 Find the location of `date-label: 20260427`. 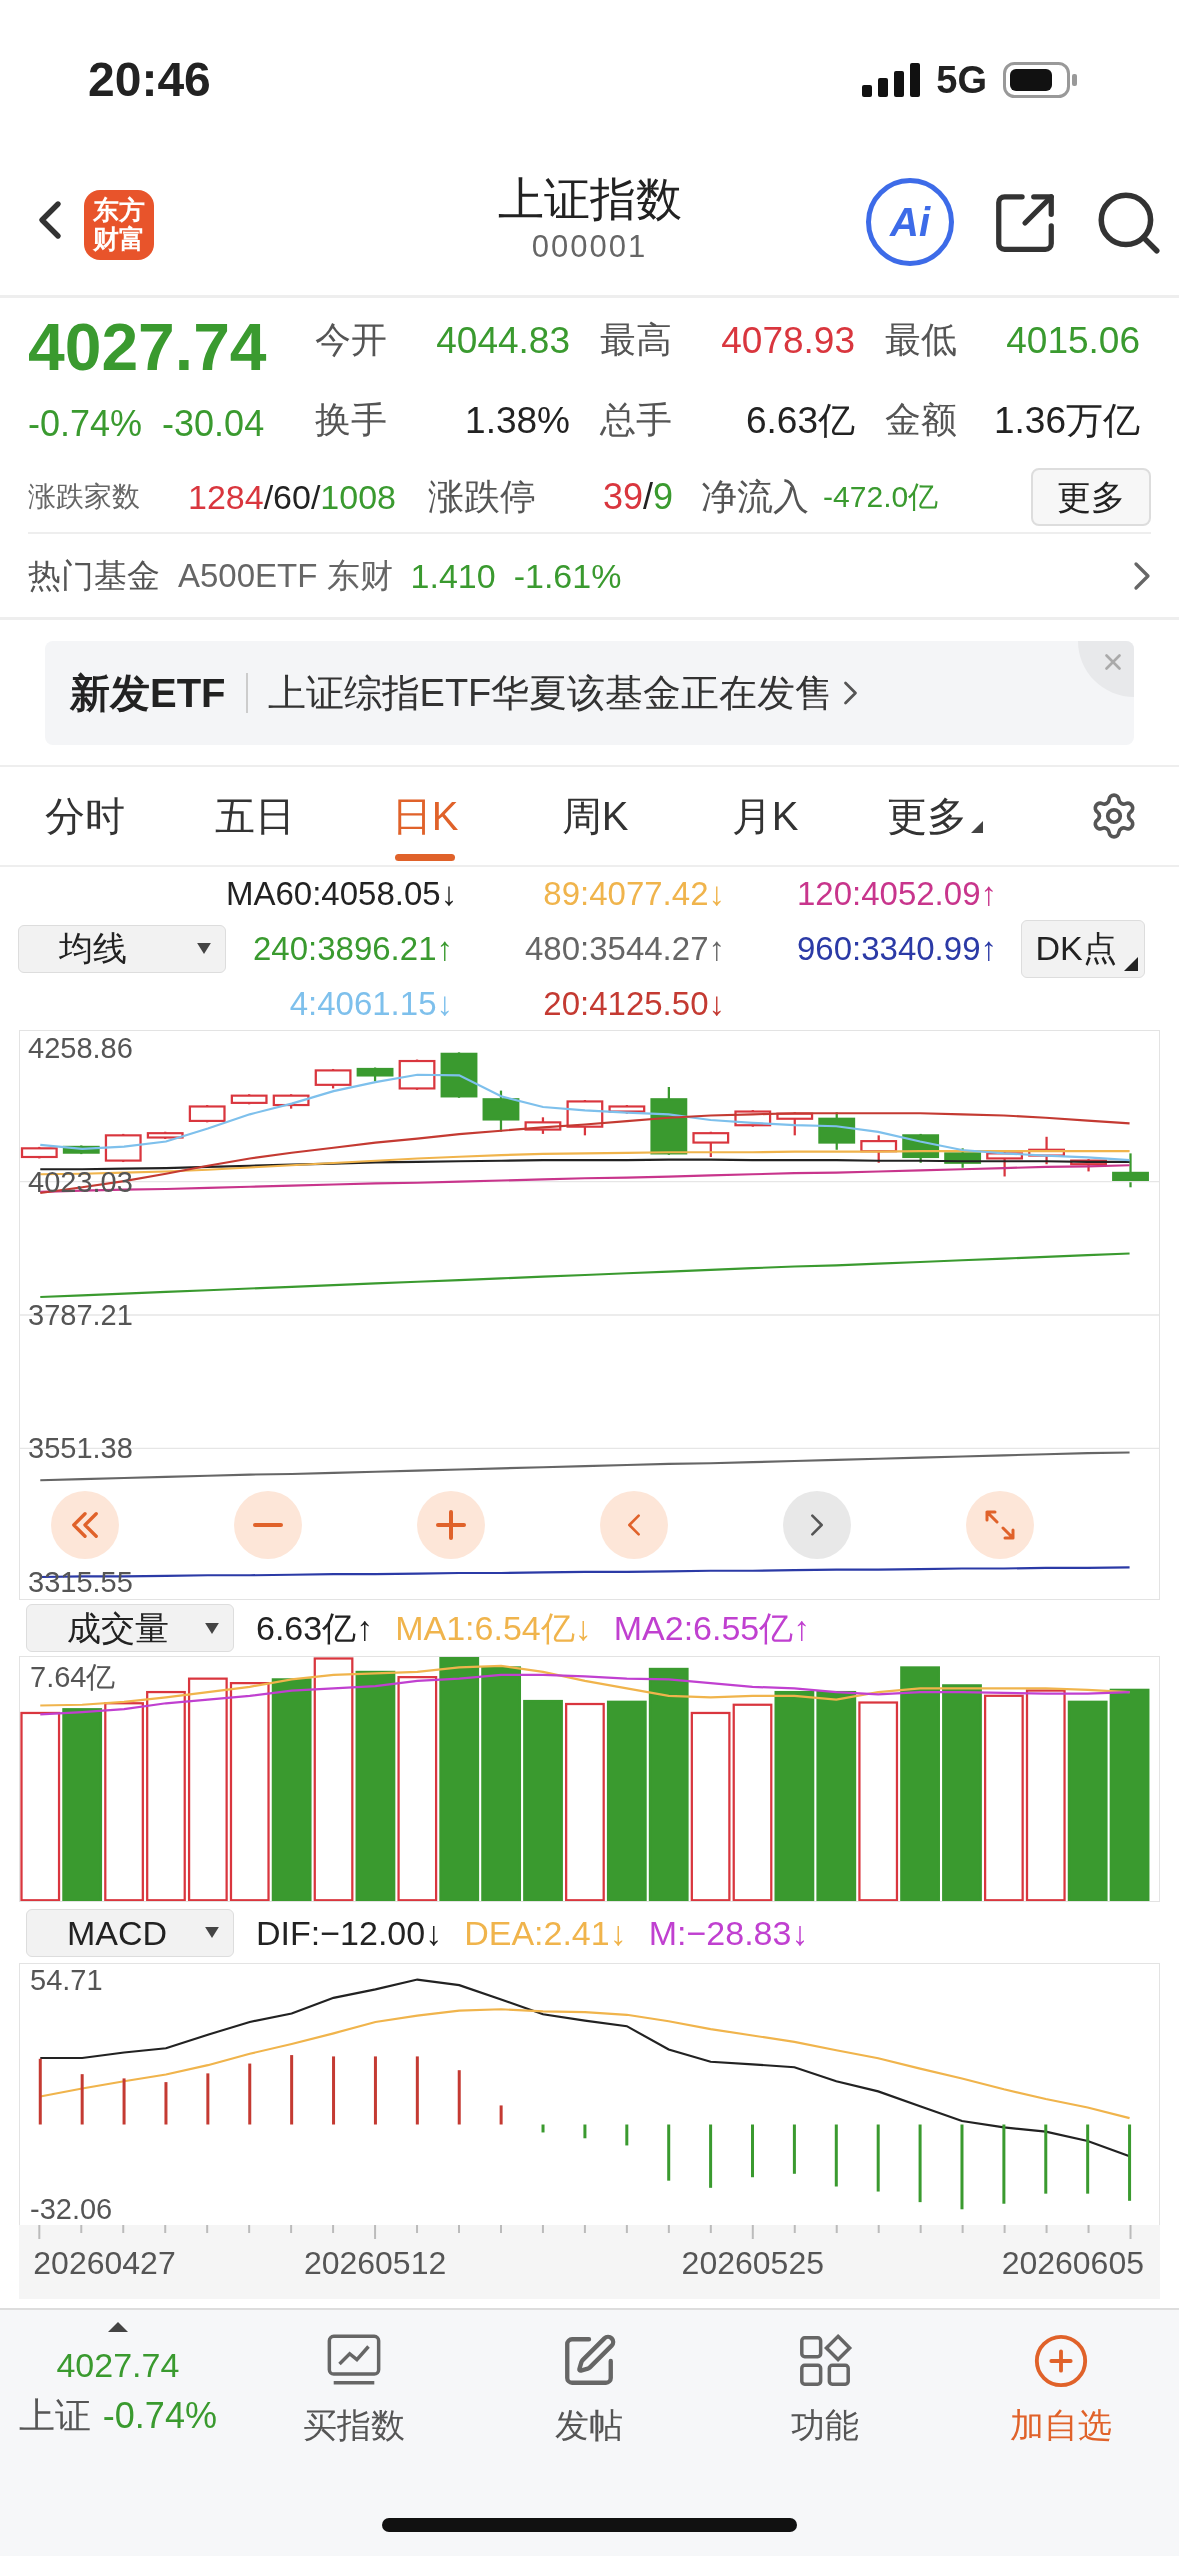

date-label: 20260427 is located at coordinates (104, 2263).